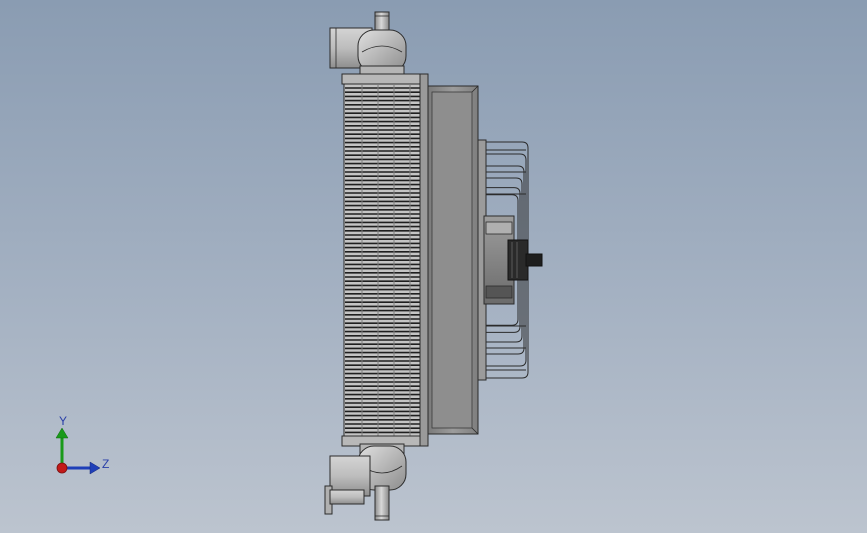  Describe the element at coordinates (384, 79) in the screenshot. I see `top-tank-plate` at that location.